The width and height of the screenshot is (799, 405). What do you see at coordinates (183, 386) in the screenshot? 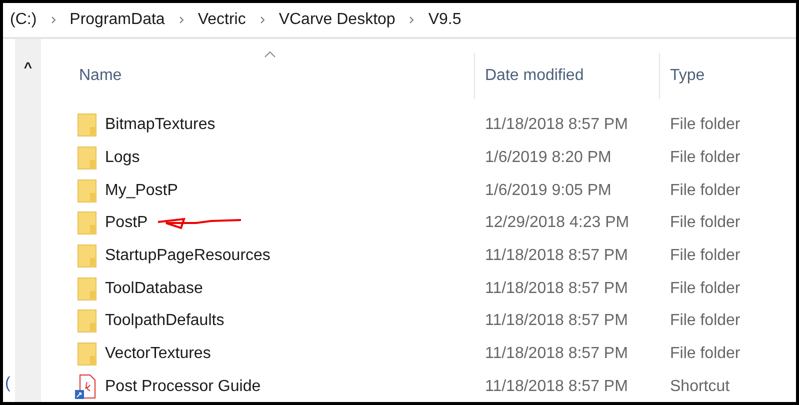
I see `file-name: Post Processor Guide` at bounding box center [183, 386].